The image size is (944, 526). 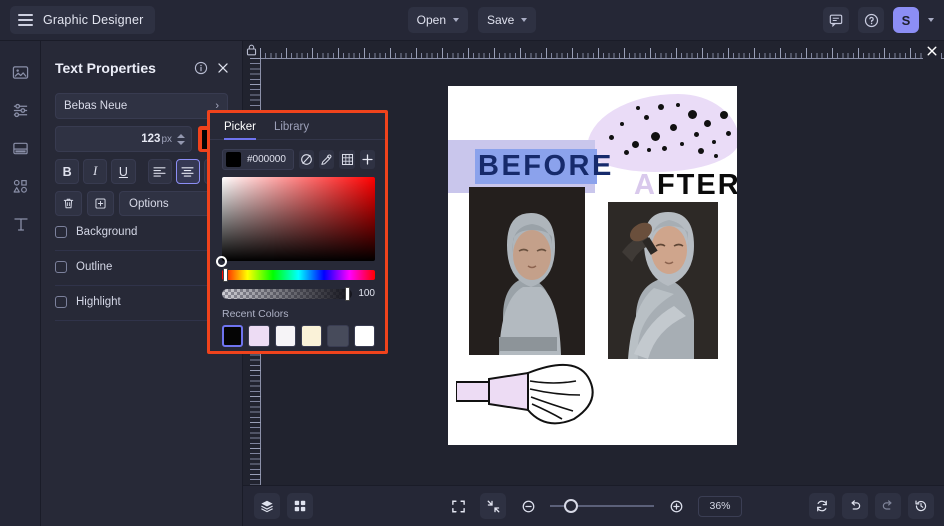 I want to click on account-chevron-down-icon, so click(x=931, y=20).